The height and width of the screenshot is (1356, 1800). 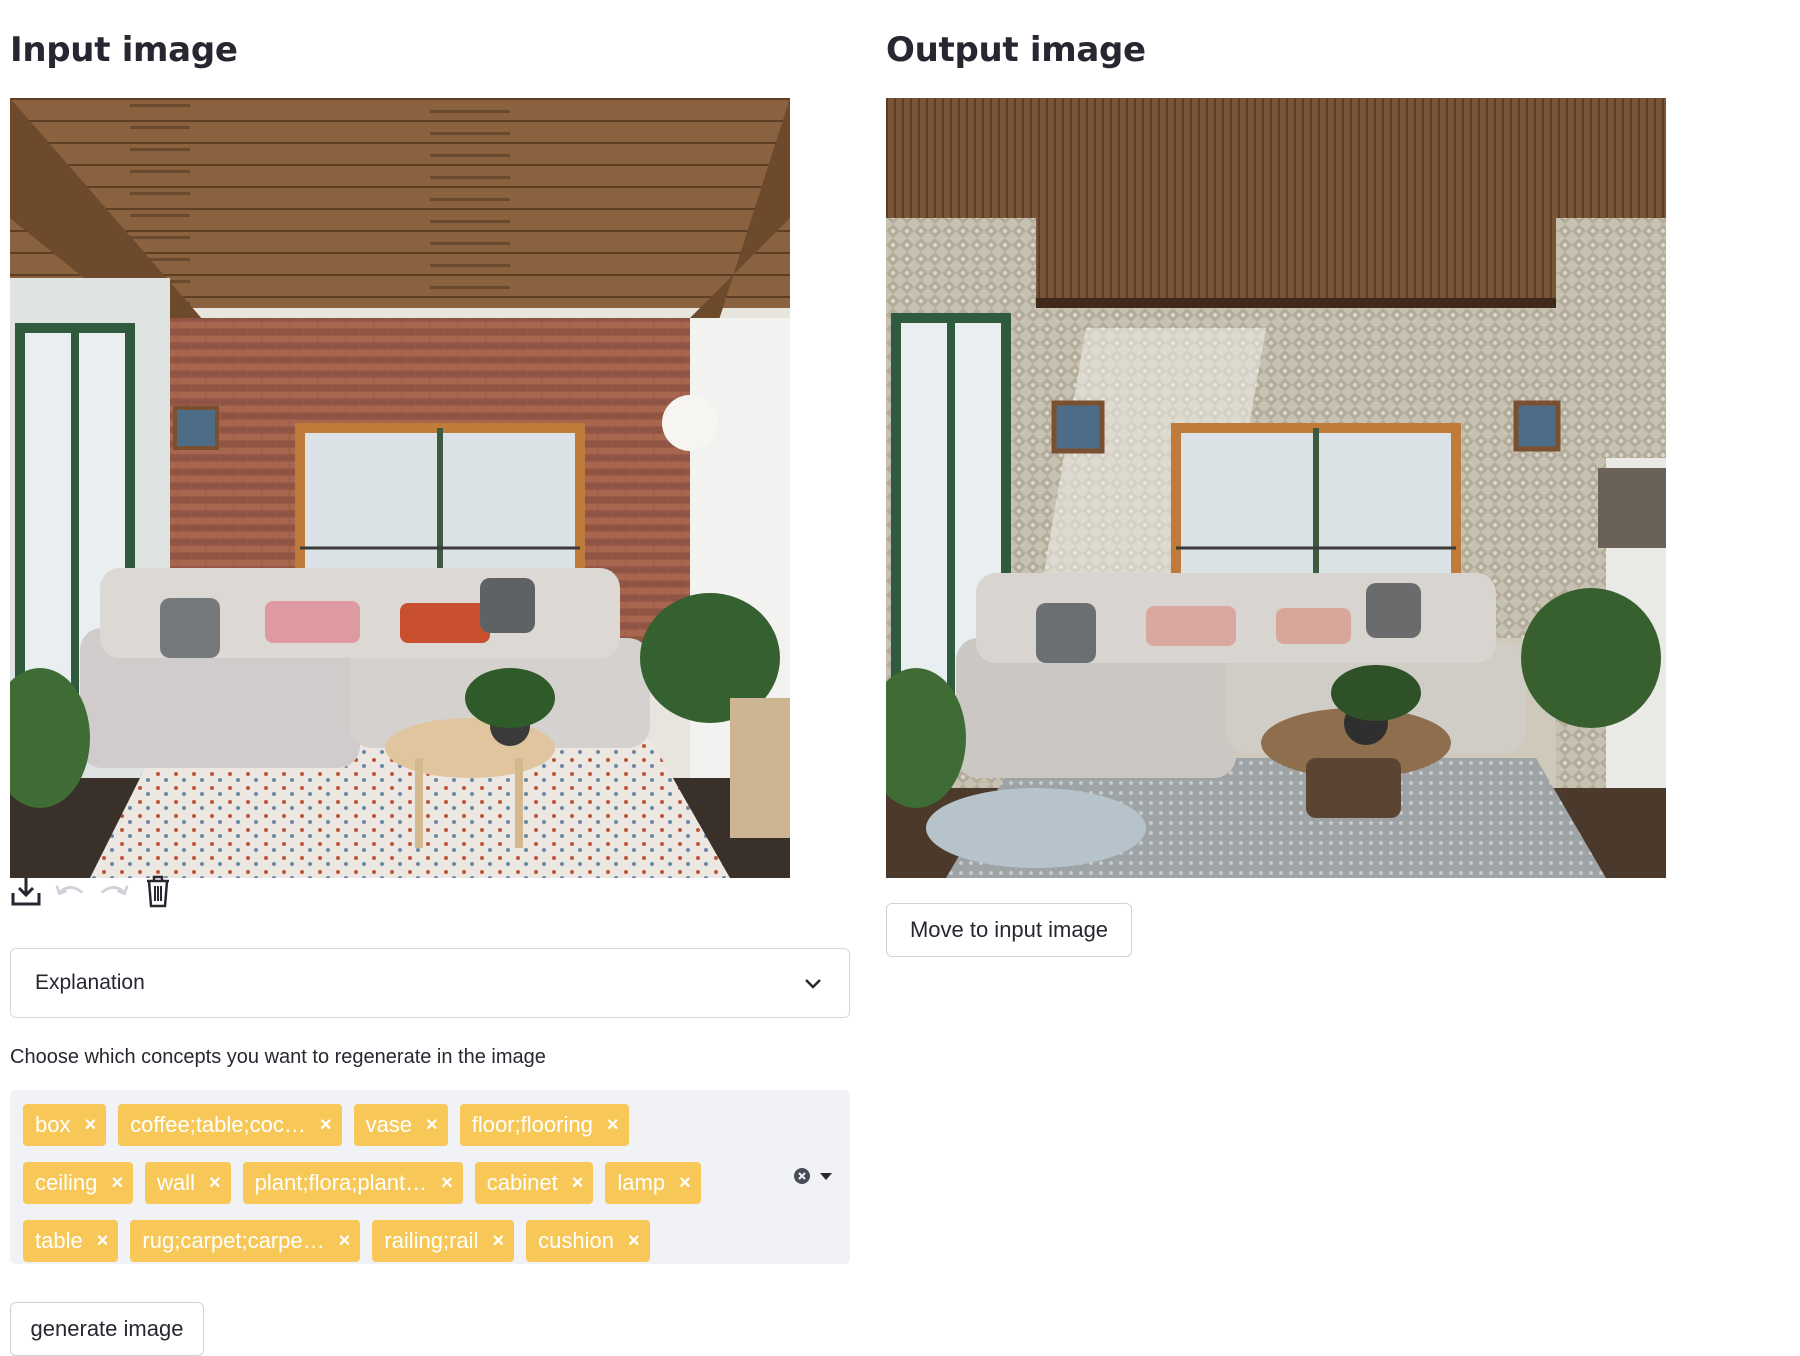 What do you see at coordinates (78, 1183) in the screenshot?
I see `tag-ceiling: ceiling ×` at bounding box center [78, 1183].